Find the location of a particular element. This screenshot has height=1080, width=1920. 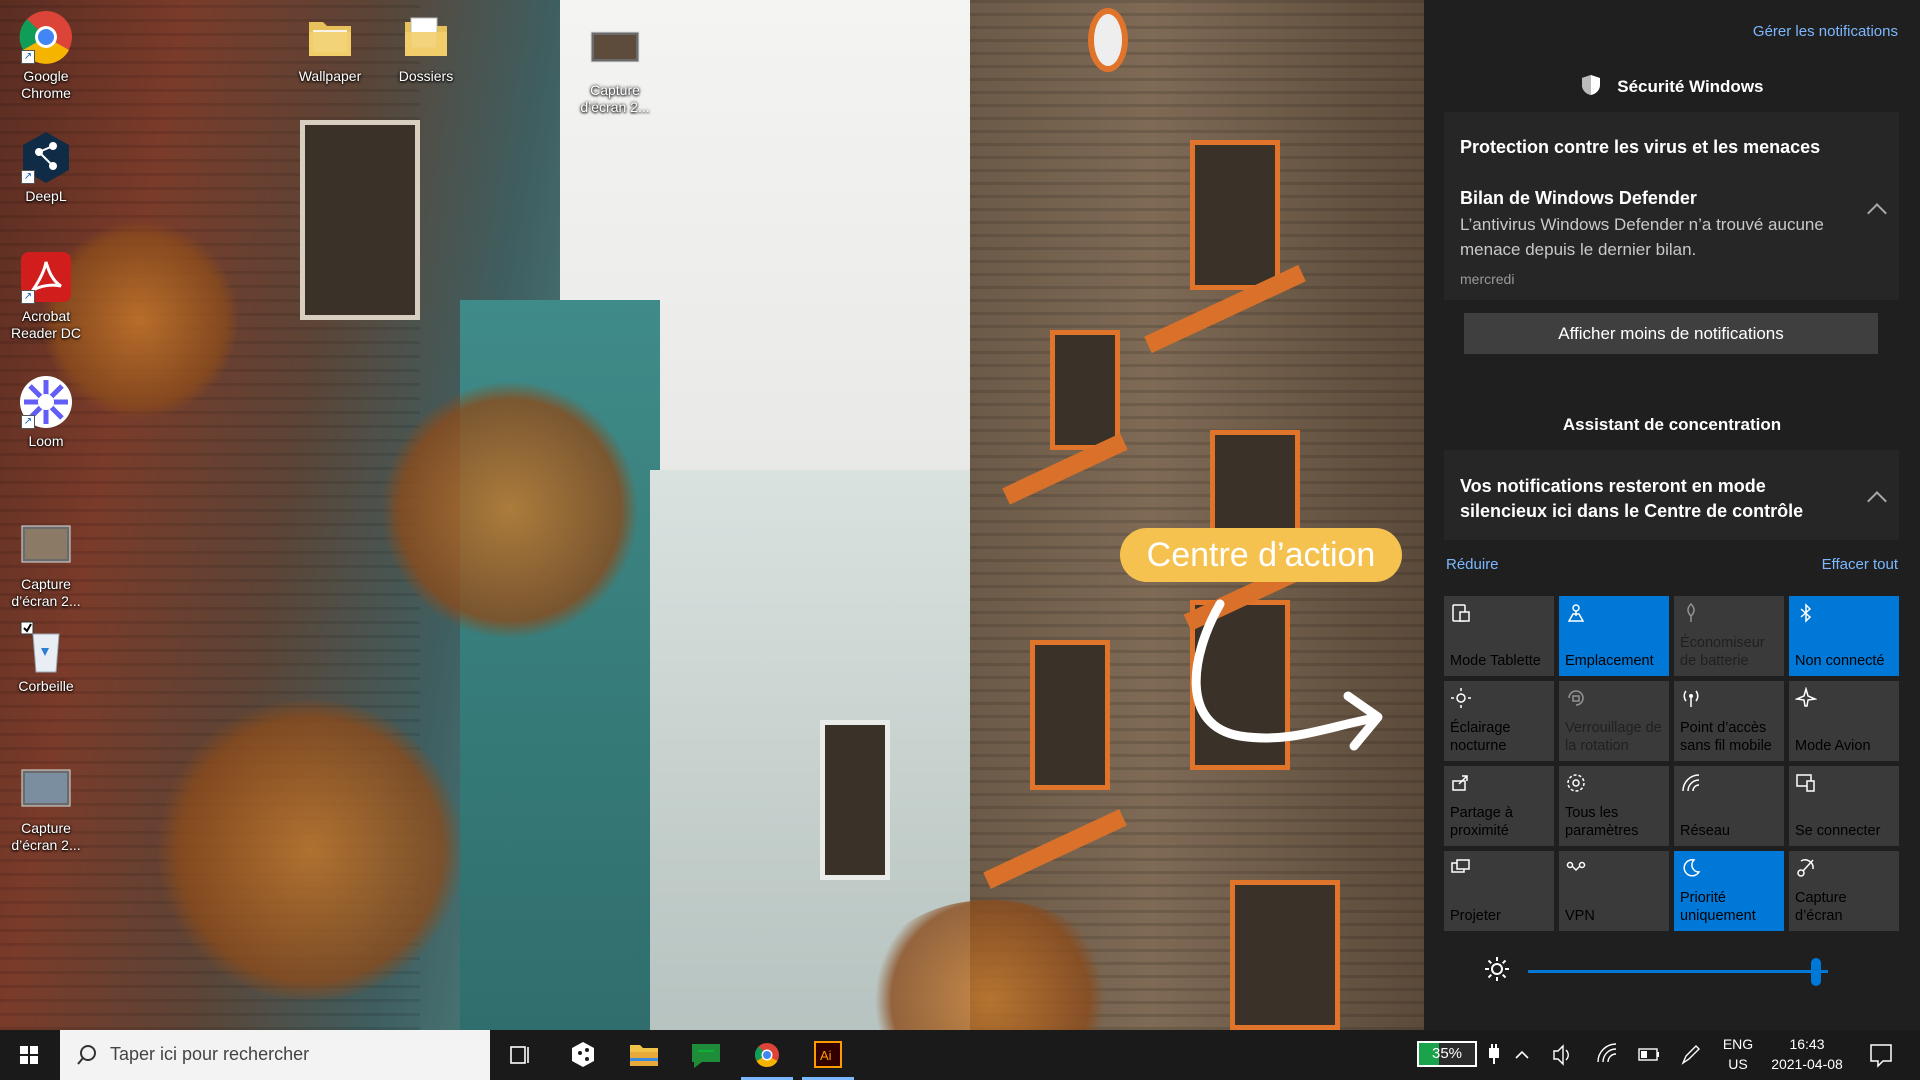

taskbar-app-deepl is located at coordinates (583, 1055).